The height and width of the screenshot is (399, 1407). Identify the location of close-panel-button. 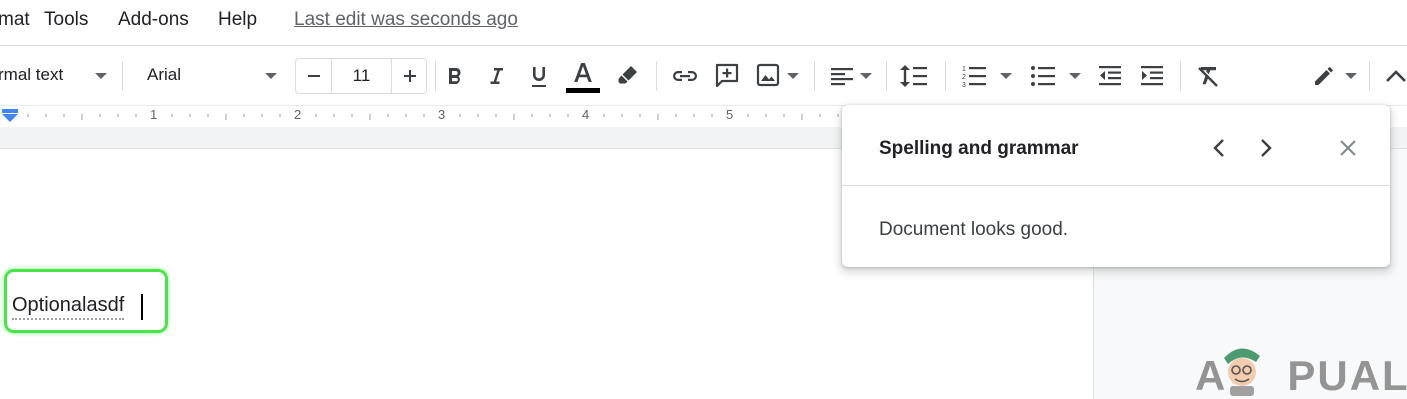
(1348, 148).